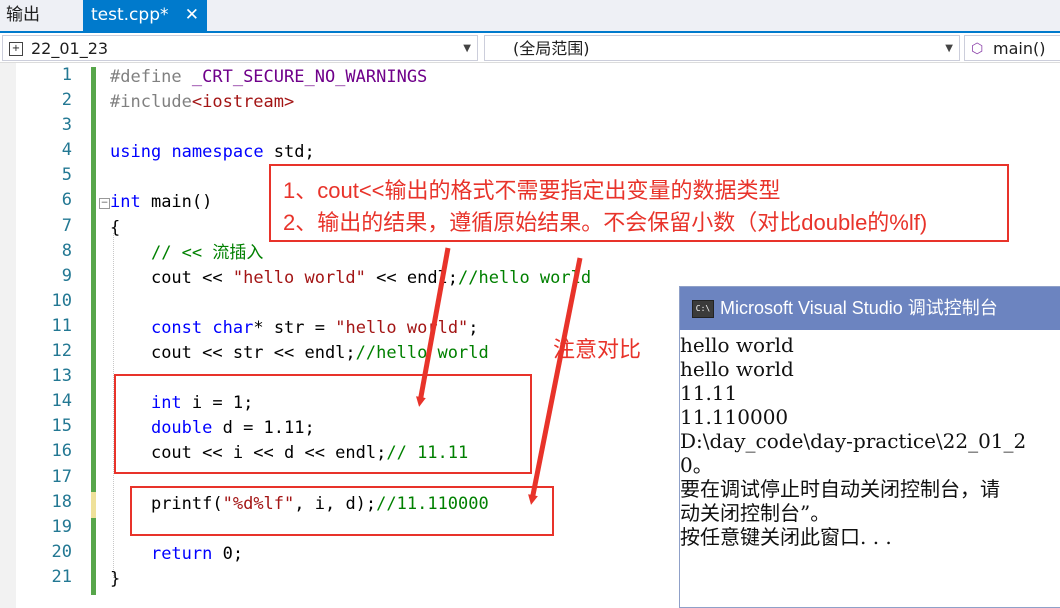 This screenshot has width=1060, height=608. Describe the element at coordinates (530, 15) in the screenshot. I see `document-tab-bar: 输出 test.cpp* ✕` at that location.